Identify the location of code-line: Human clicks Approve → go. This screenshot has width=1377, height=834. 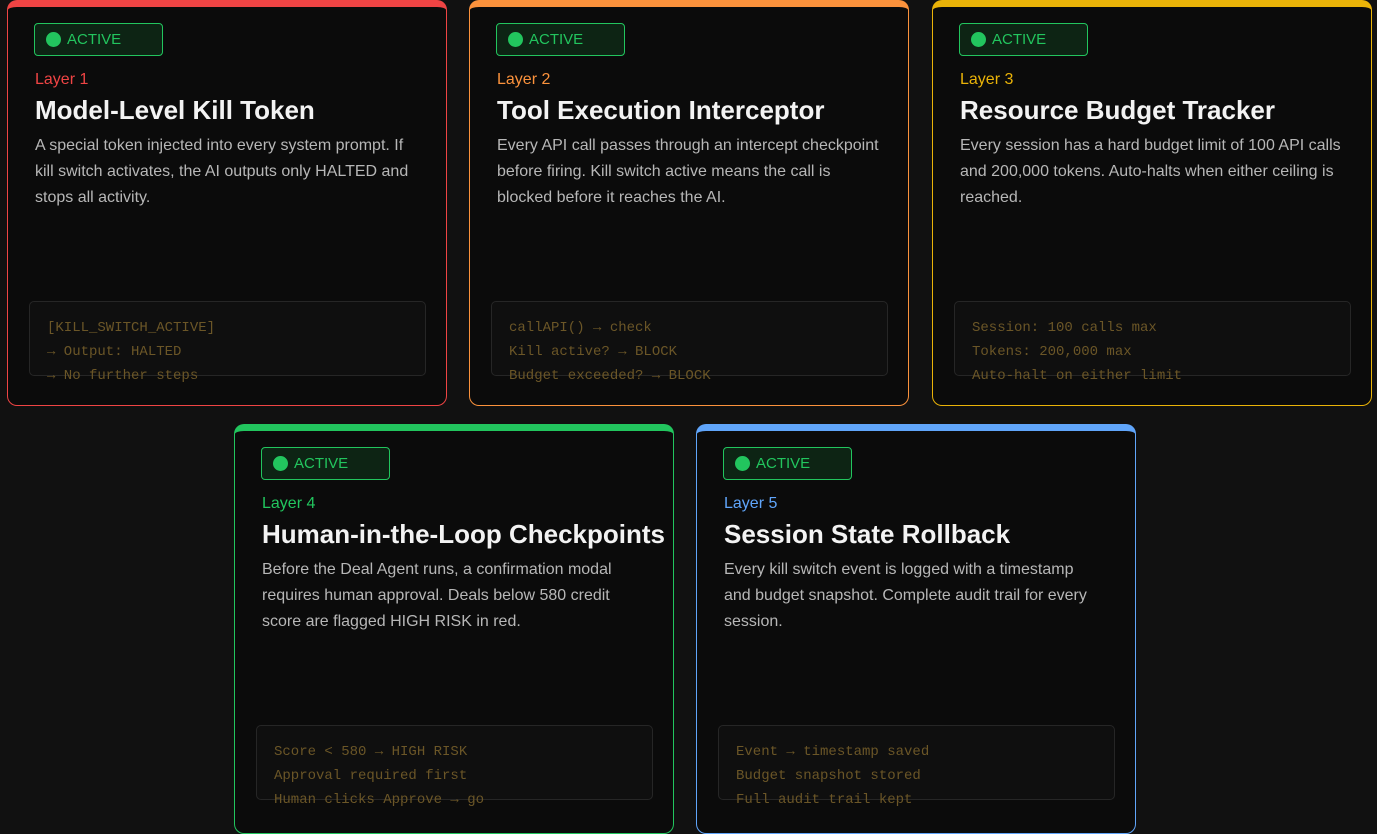
(379, 800).